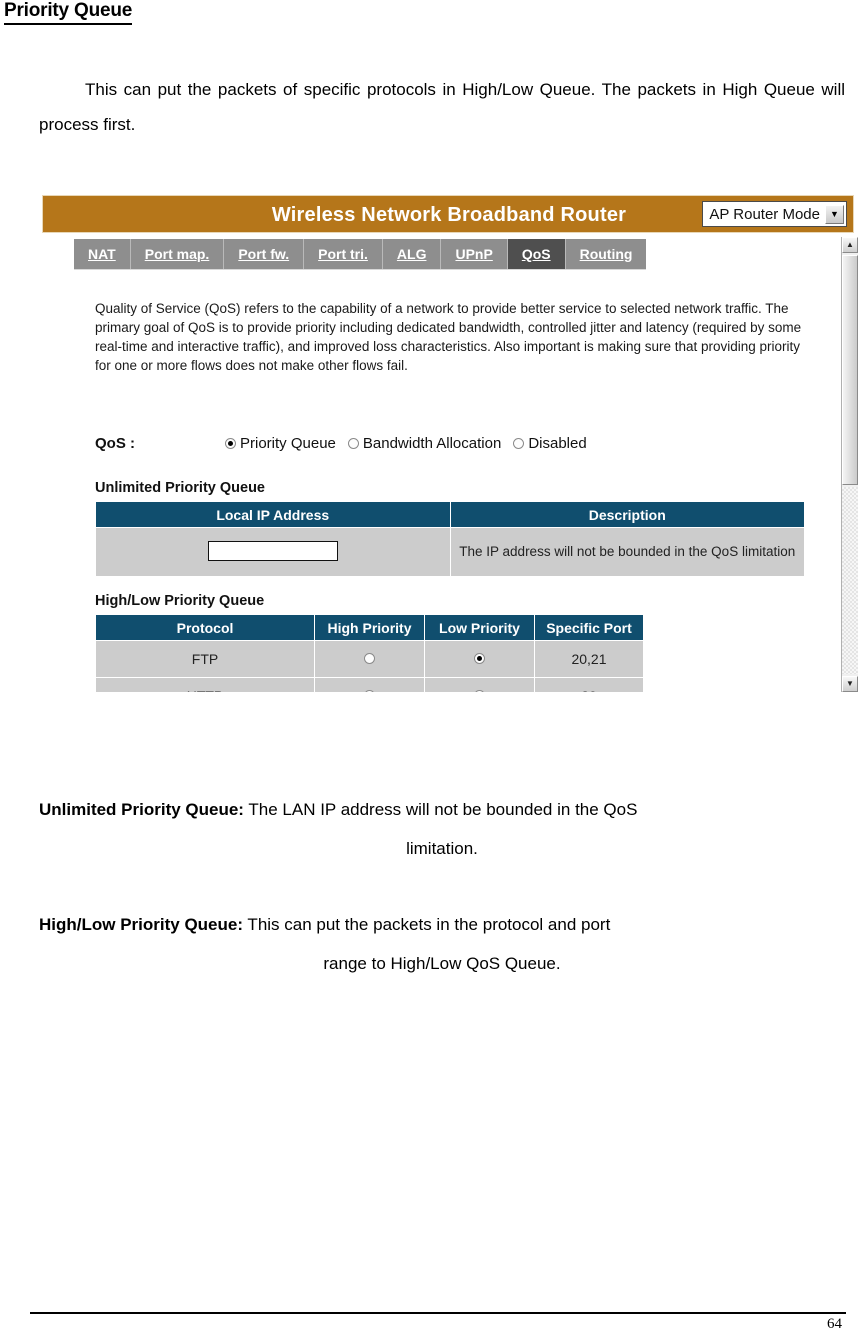 The image size is (858, 1341). What do you see at coordinates (536, 254) in the screenshot?
I see `tab-qos: QoS` at bounding box center [536, 254].